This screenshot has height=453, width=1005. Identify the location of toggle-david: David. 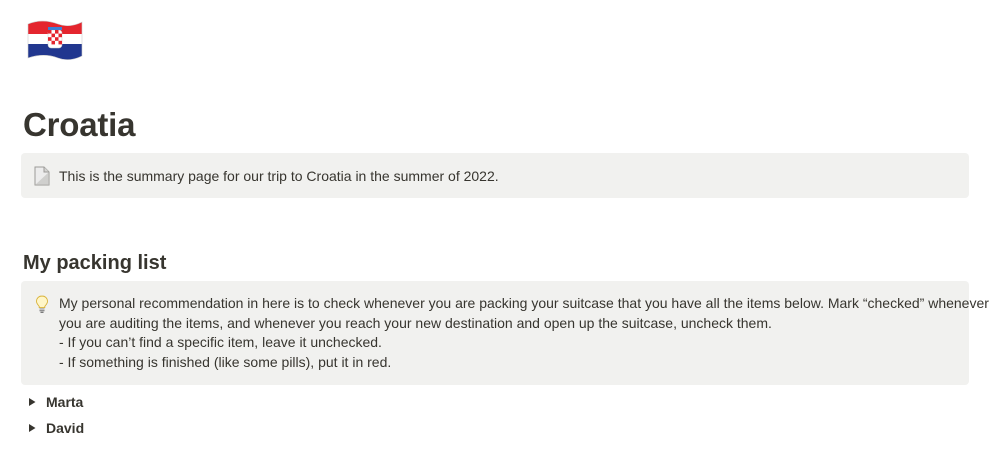
(54, 428).